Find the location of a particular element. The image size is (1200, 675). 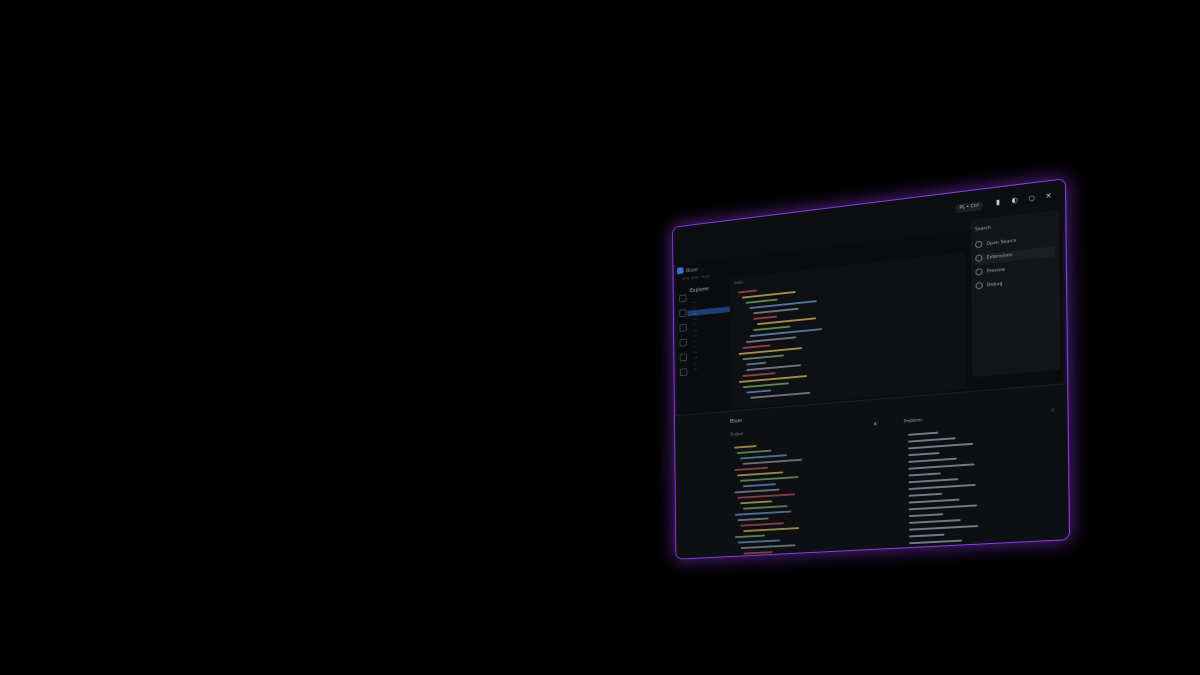

app-menu: File Edit View is located at coordinates (697, 277).